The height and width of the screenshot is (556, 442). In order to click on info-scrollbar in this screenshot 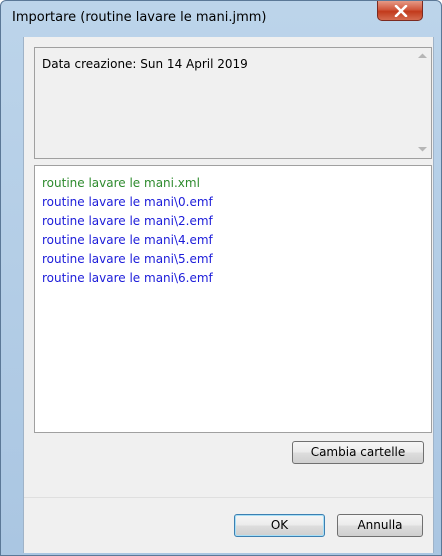, I will do `click(422, 103)`.